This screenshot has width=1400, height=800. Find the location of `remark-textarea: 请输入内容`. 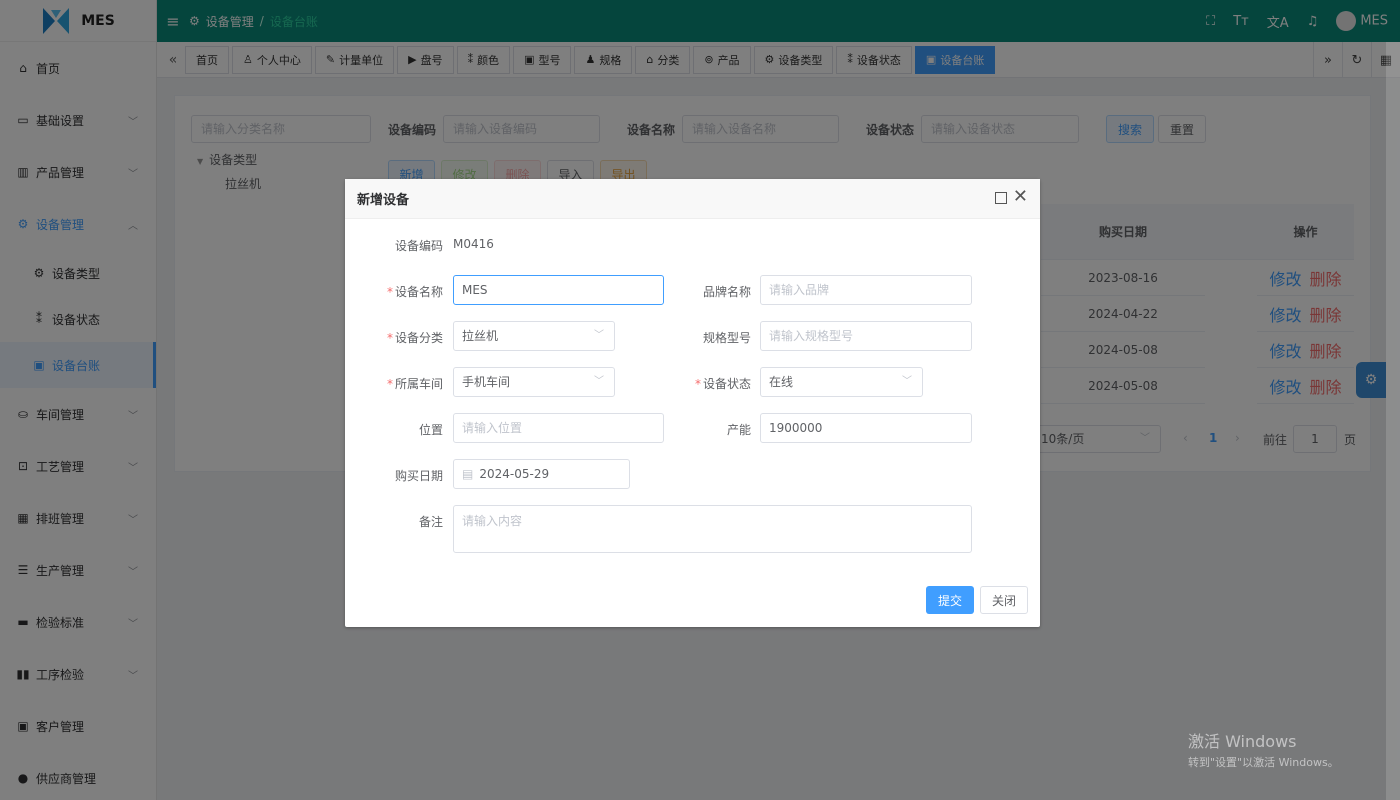

remark-textarea: 请输入内容 is located at coordinates (712, 529).